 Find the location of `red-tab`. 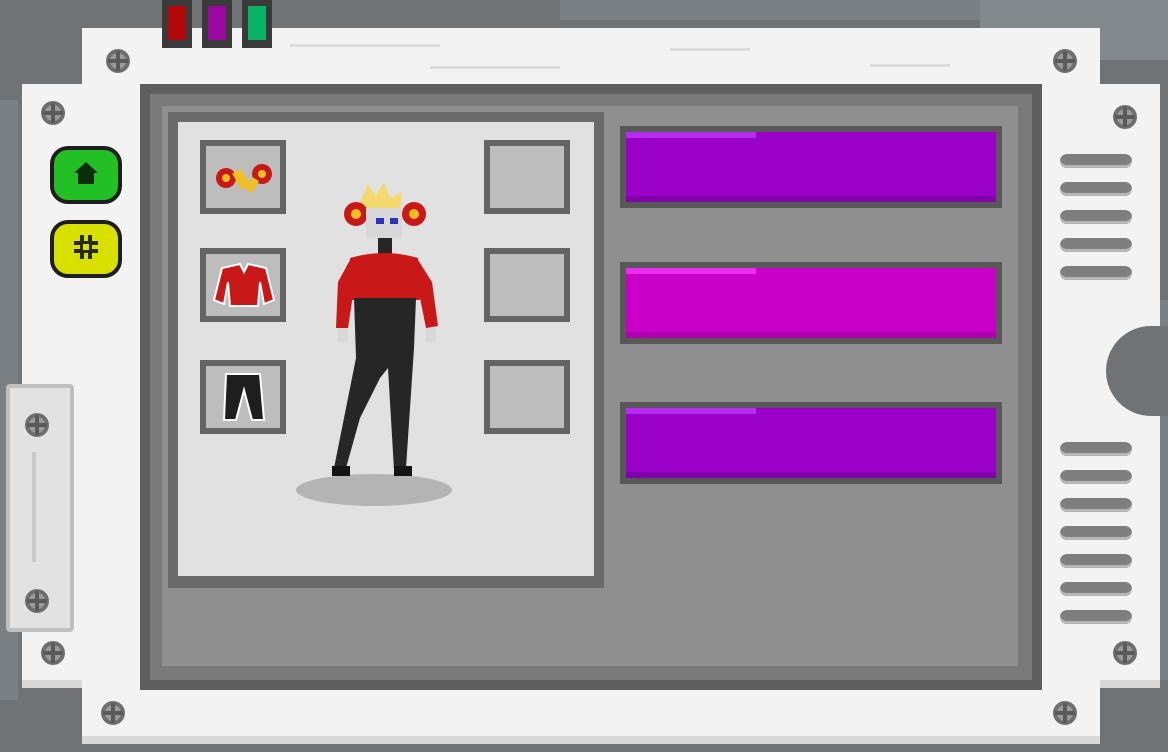

red-tab is located at coordinates (177, 24).